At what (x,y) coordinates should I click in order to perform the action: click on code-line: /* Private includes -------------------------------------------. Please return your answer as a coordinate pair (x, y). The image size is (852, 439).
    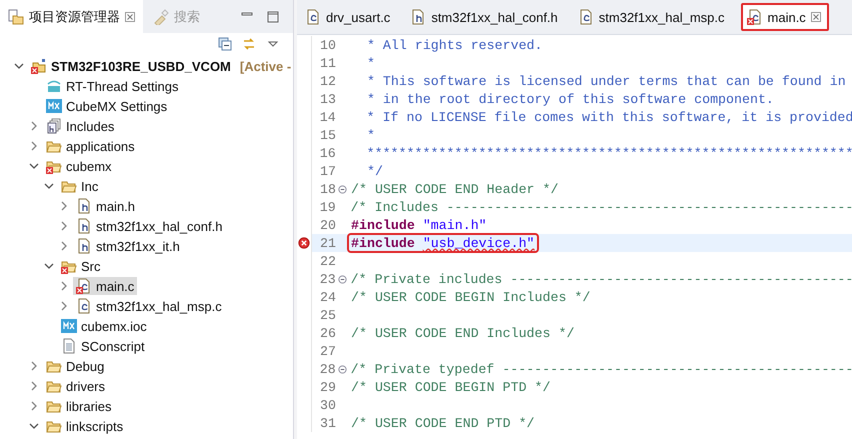
    Looking at the image, I should click on (601, 279).